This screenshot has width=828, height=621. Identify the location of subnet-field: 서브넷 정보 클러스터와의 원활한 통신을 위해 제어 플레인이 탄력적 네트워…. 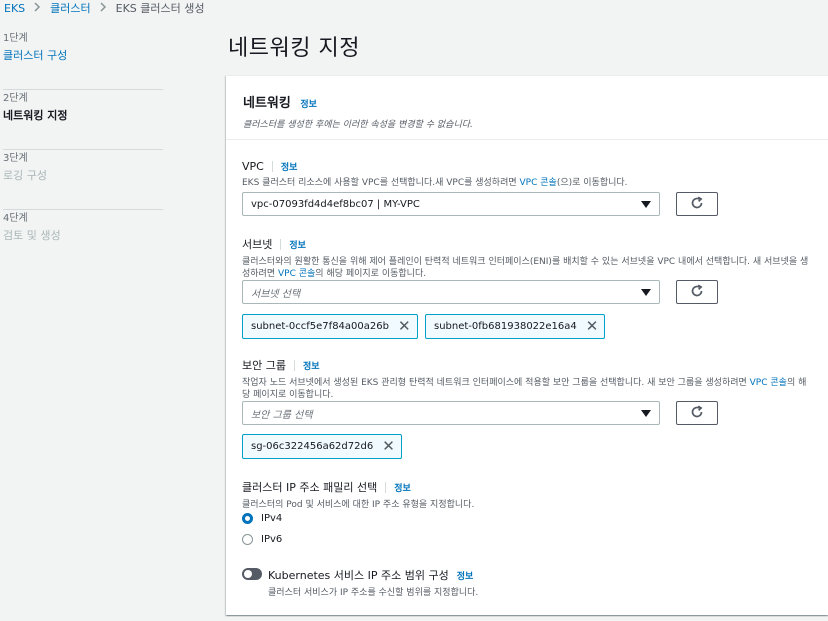
(527, 258).